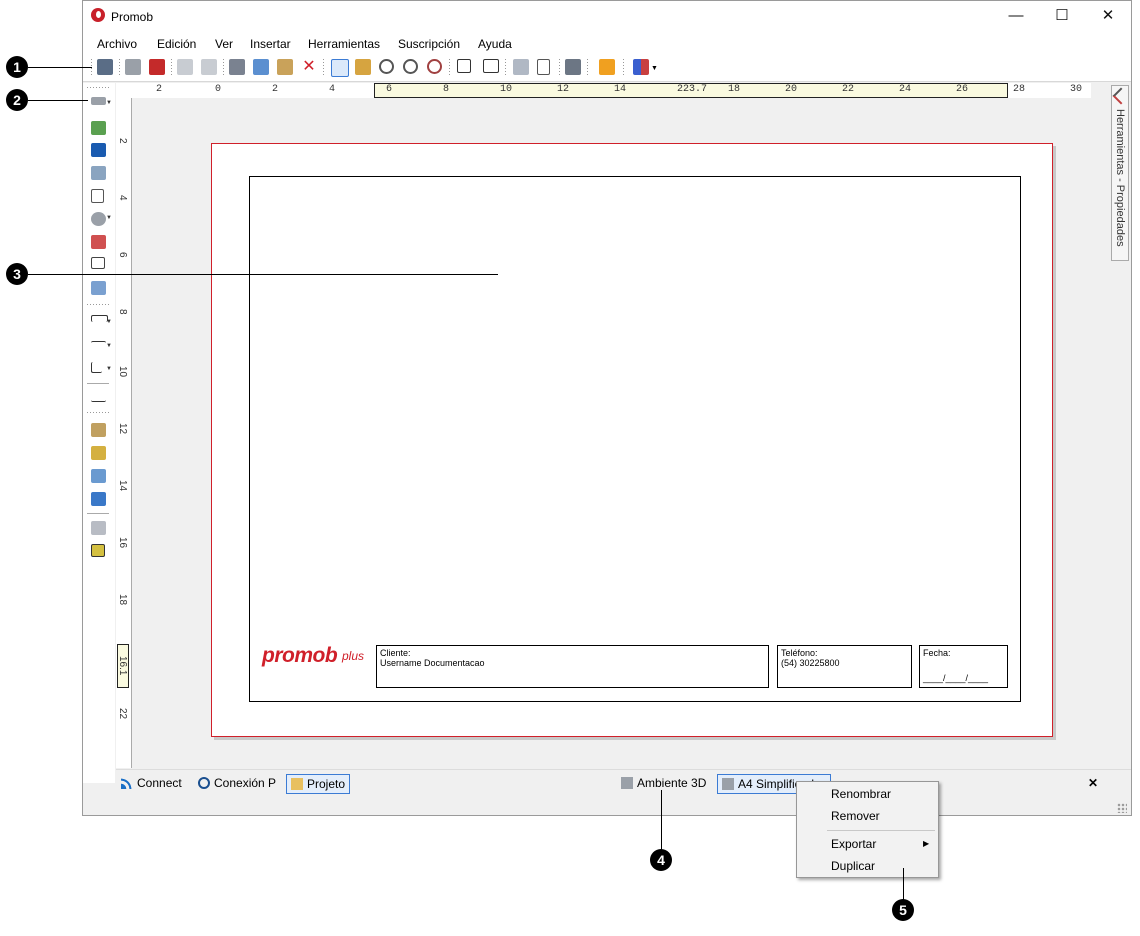 The image size is (1140, 936). I want to click on ruler-label: 24, so click(905, 89).